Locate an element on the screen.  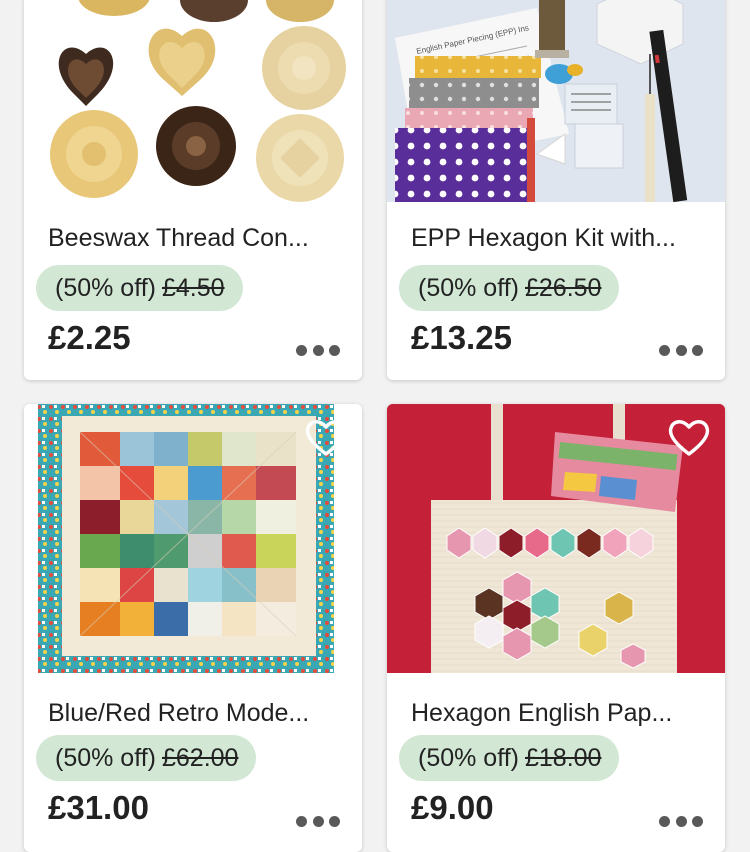
epp-kit-photo: English Paper Piecing (EPP) Ins is located at coordinates (556, 101).